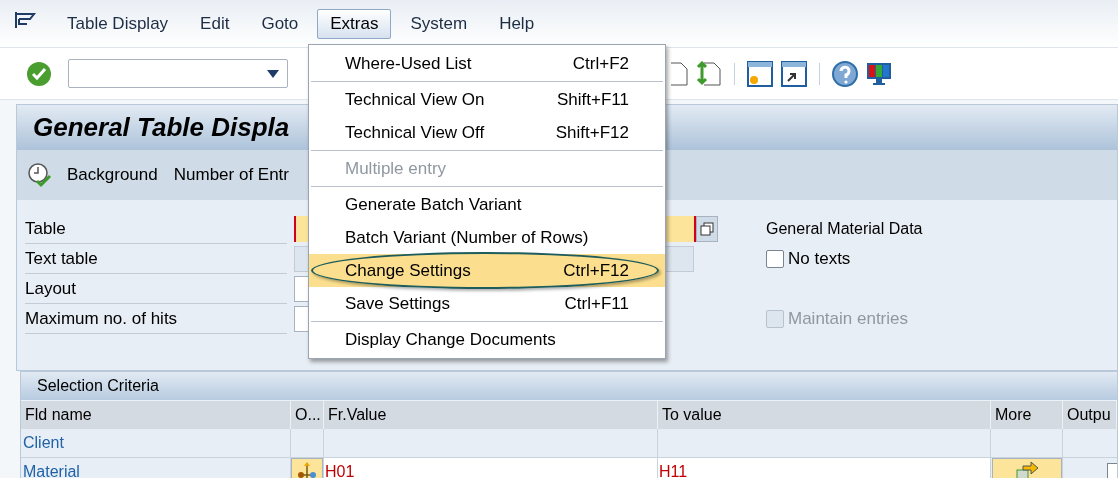  I want to click on value-help-button, so click(707, 229).